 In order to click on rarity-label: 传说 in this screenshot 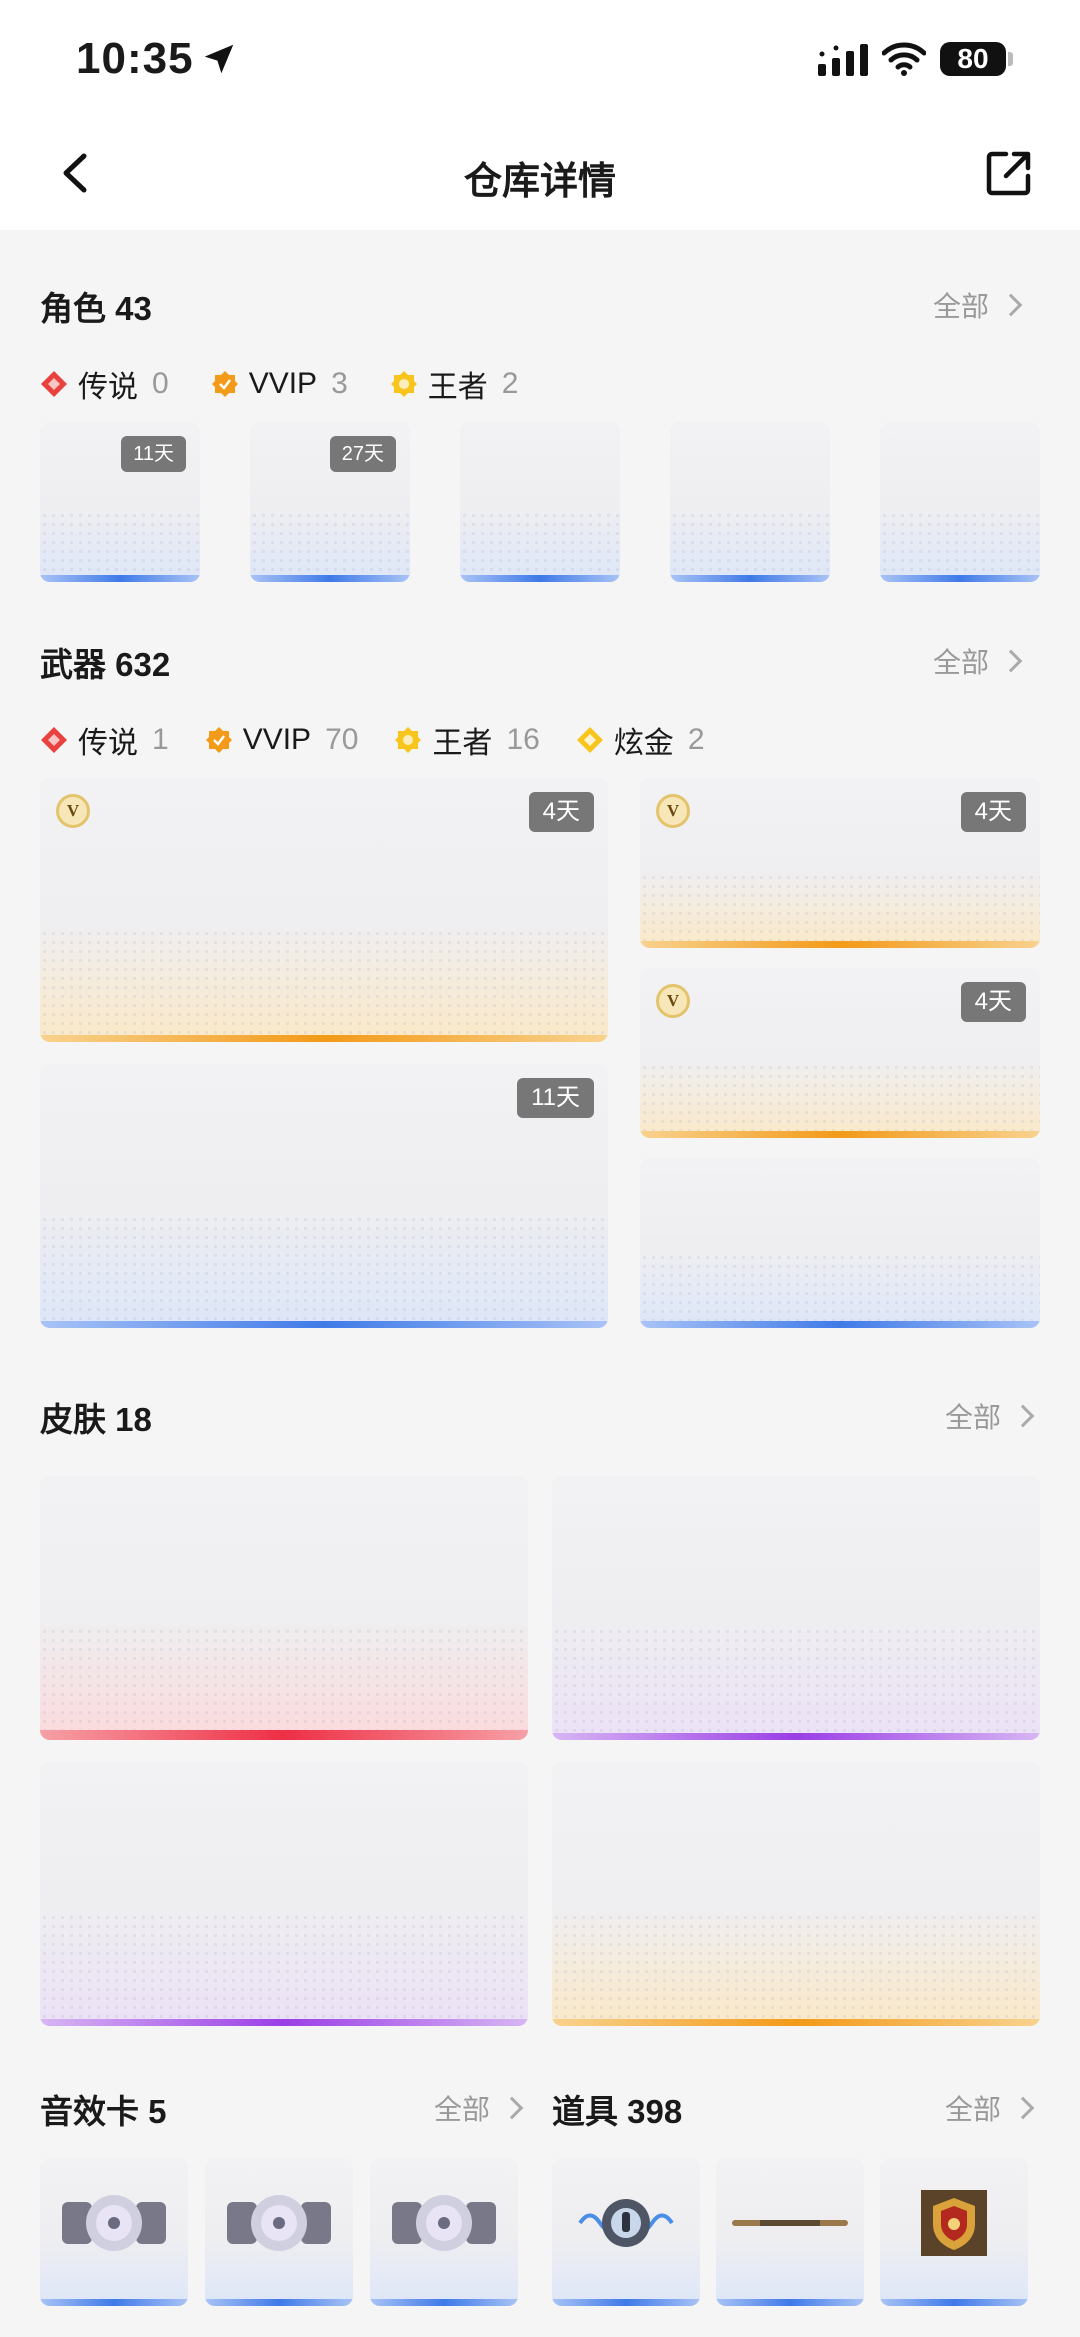, I will do `click(108, 387)`.